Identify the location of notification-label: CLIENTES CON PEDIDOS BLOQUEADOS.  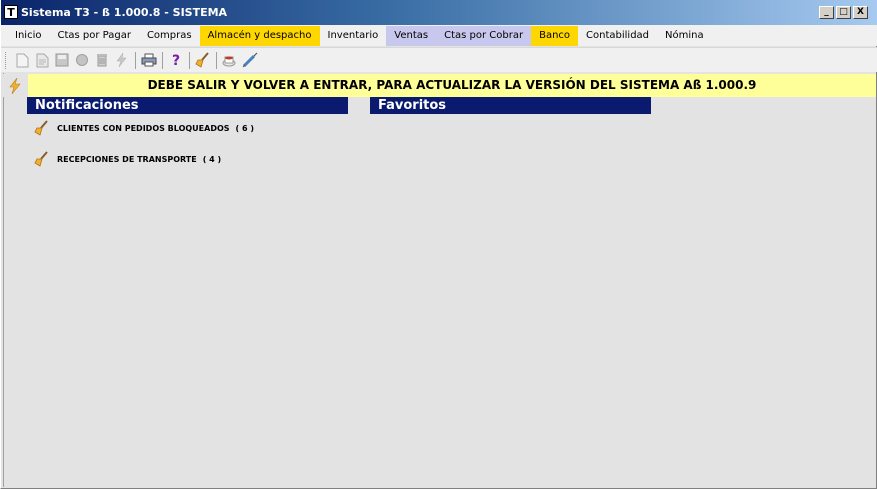
(143, 128).